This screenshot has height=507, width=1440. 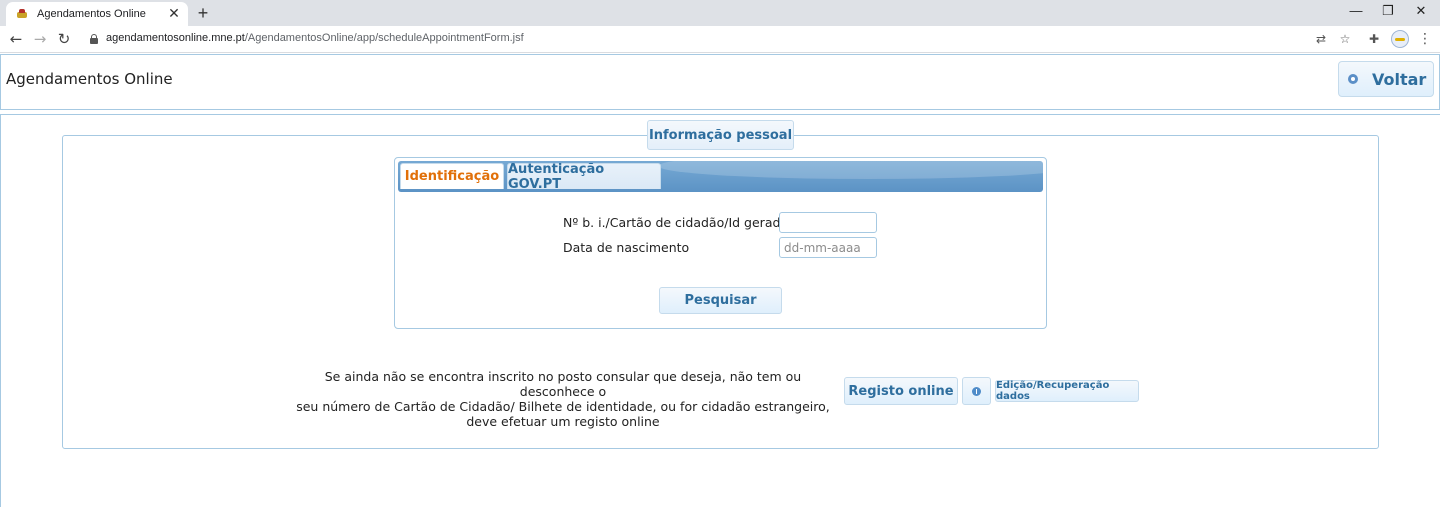 What do you see at coordinates (64, 39) in the screenshot?
I see `reload-icon: ↻` at bounding box center [64, 39].